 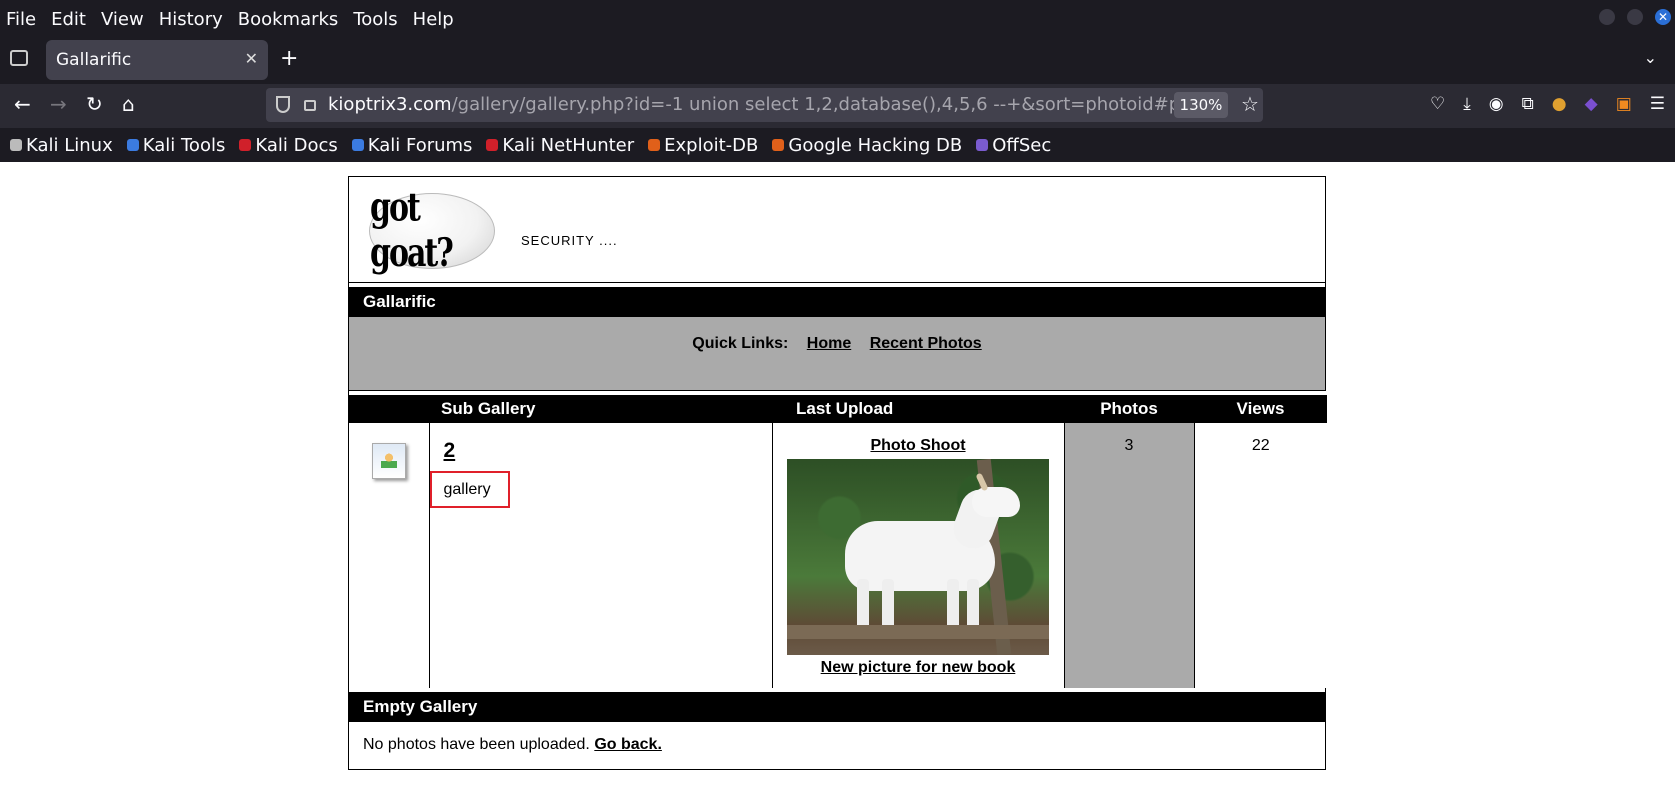 I want to click on kali-linux-icon, so click(x=16, y=145).